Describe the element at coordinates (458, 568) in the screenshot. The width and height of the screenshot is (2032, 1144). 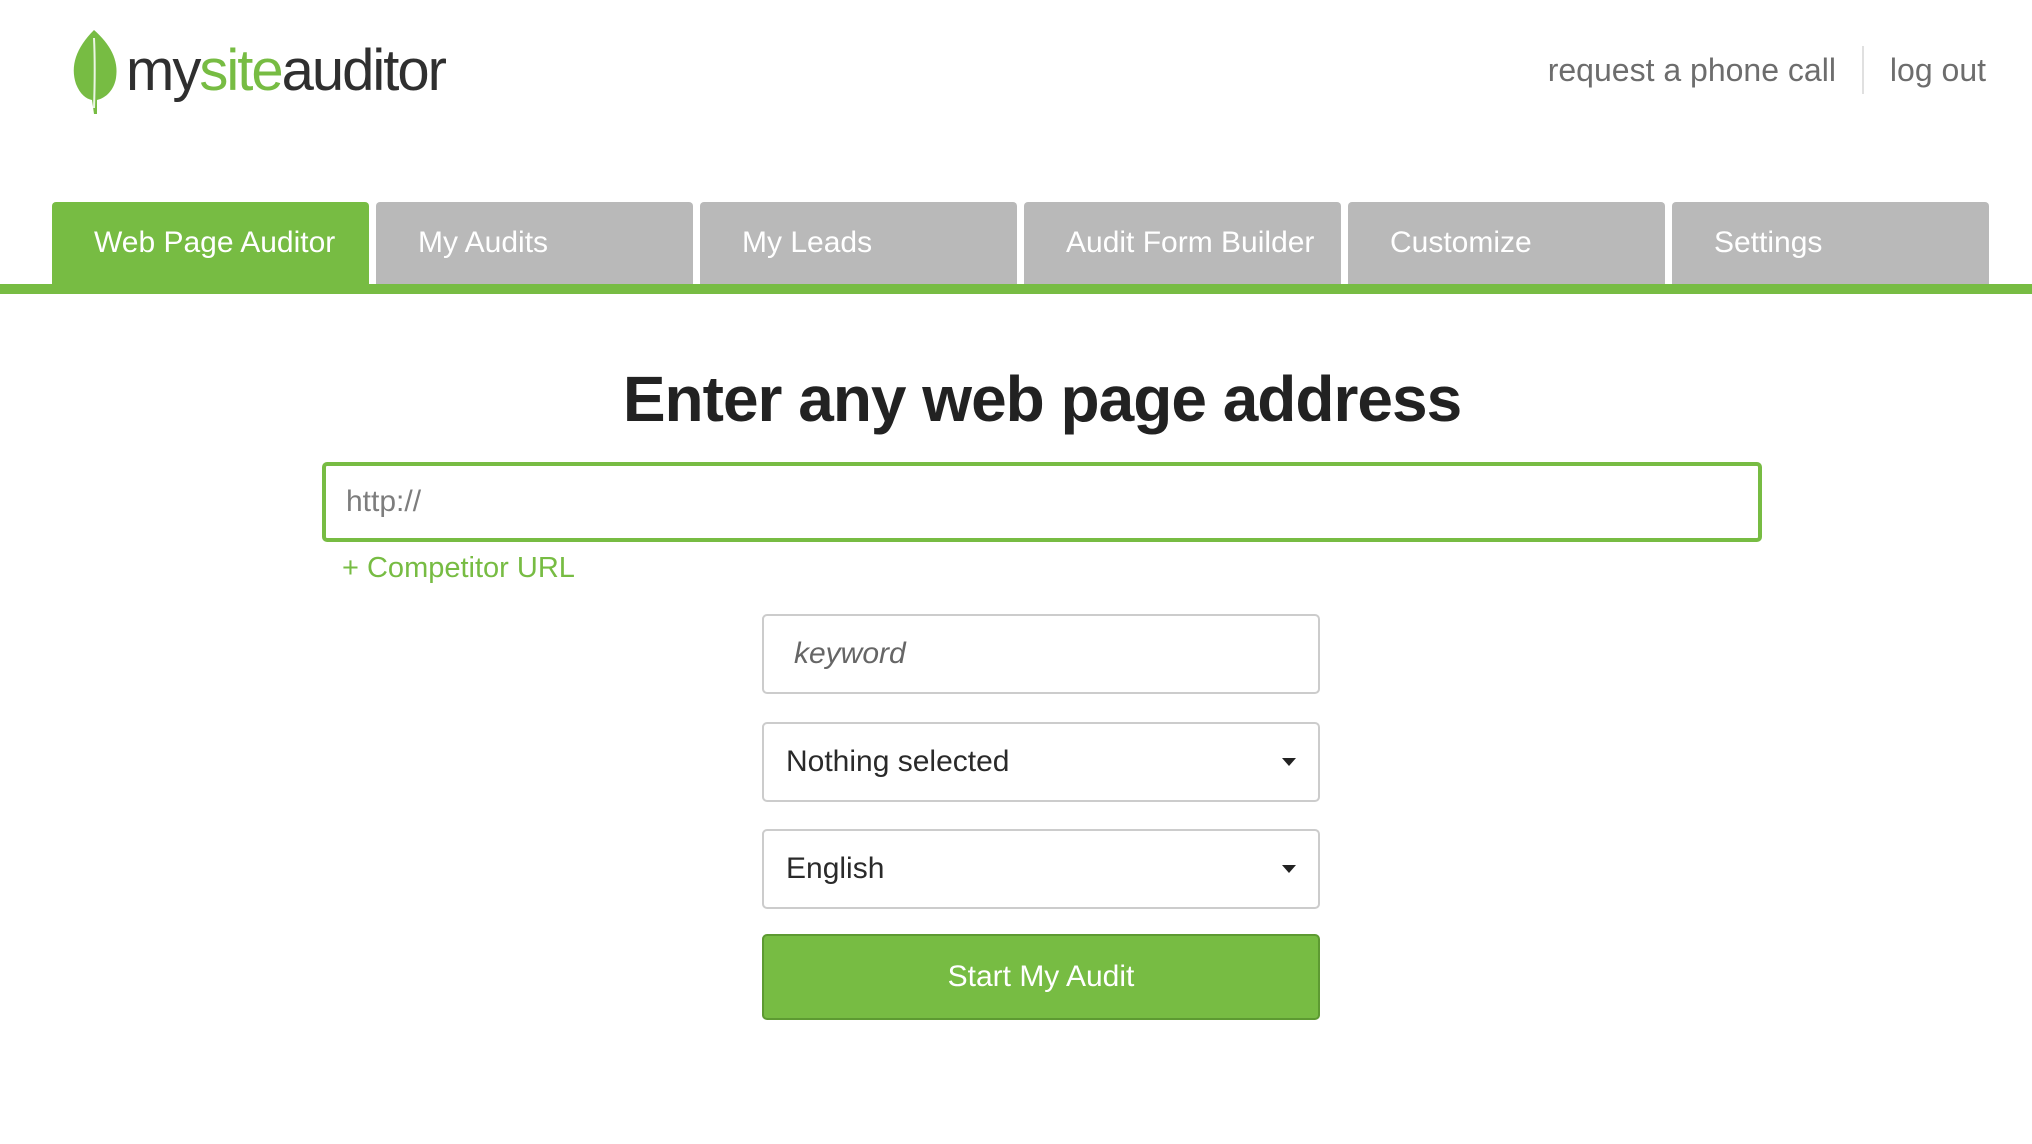
I see `add-competitor-url-link: + Competitor URL` at that location.